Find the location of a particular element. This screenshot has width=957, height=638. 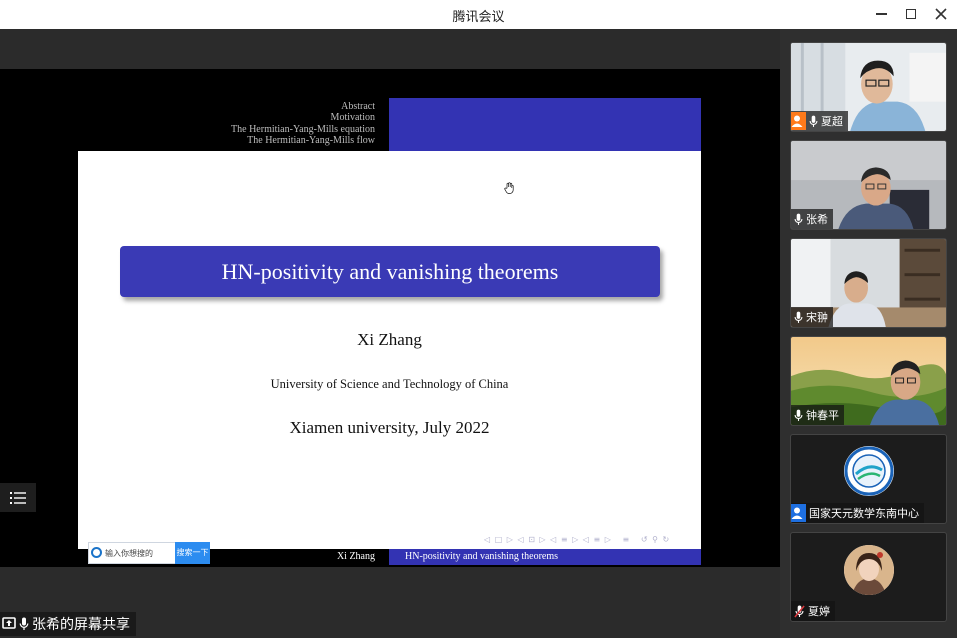

slide-nav-item: The Hermitian-Yang-Mills equation is located at coordinates (303, 129).